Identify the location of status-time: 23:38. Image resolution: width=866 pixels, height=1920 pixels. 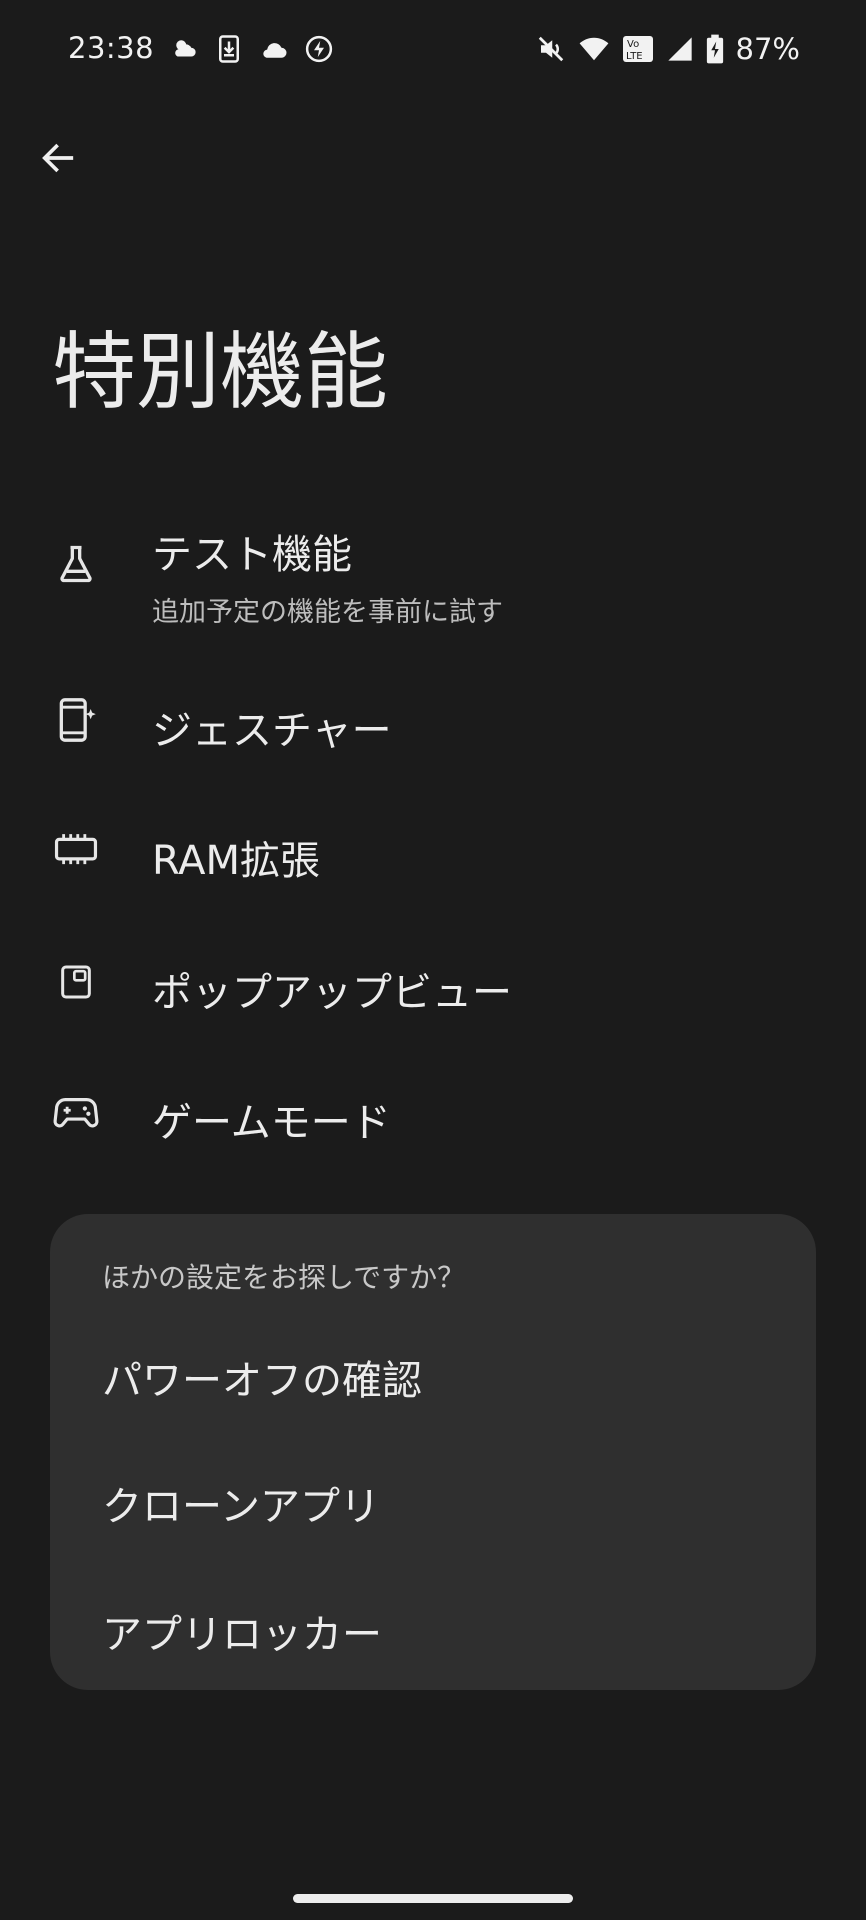
(111, 48).